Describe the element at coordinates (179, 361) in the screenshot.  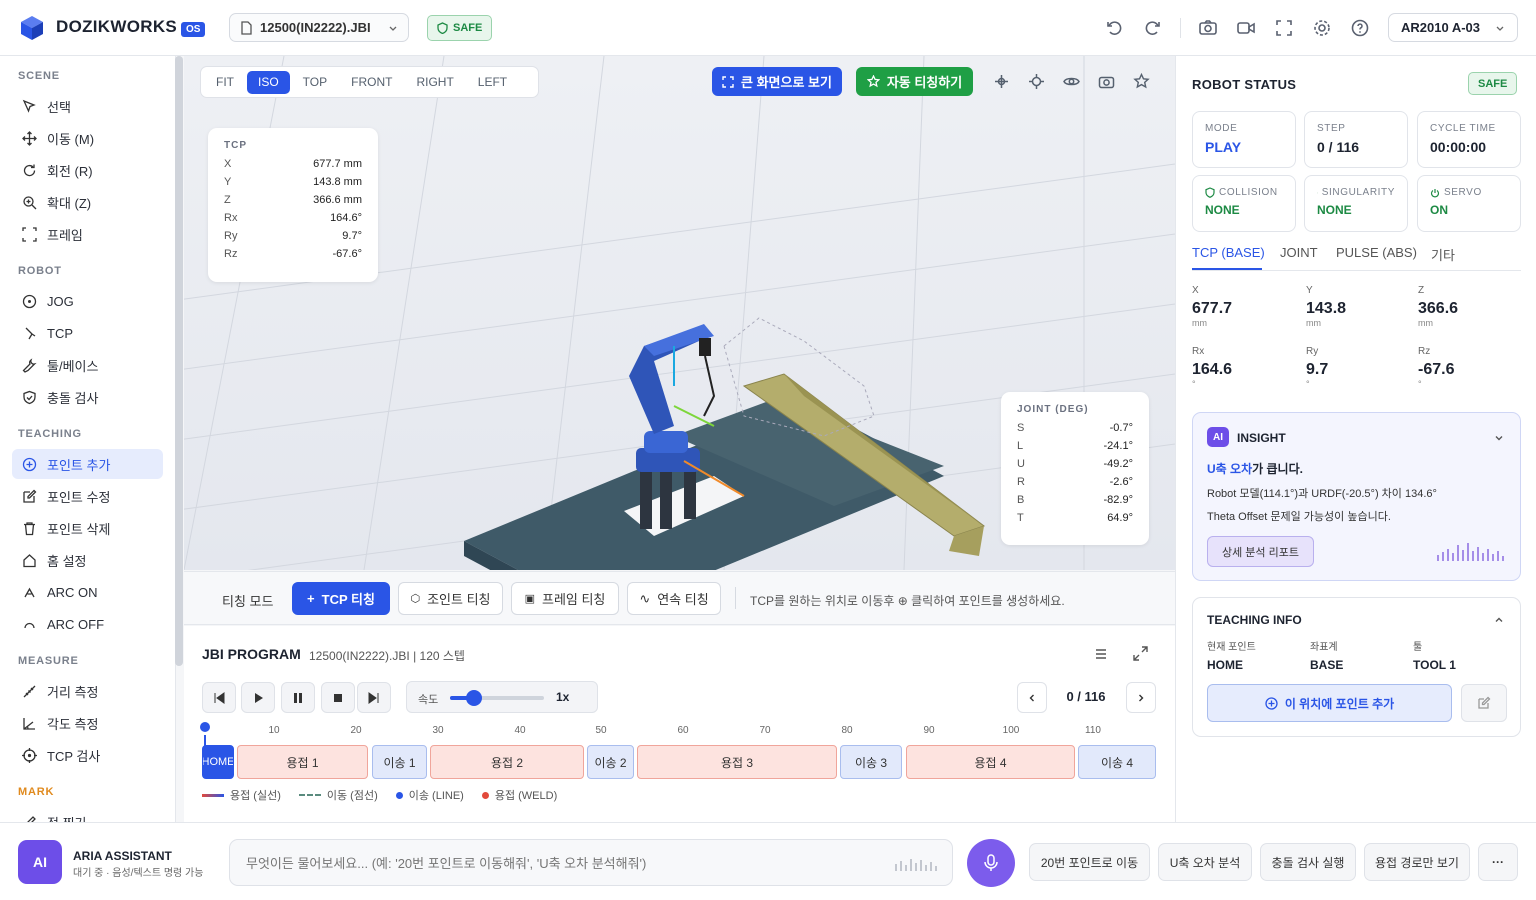
I see `sidebar-scrollbar` at that location.